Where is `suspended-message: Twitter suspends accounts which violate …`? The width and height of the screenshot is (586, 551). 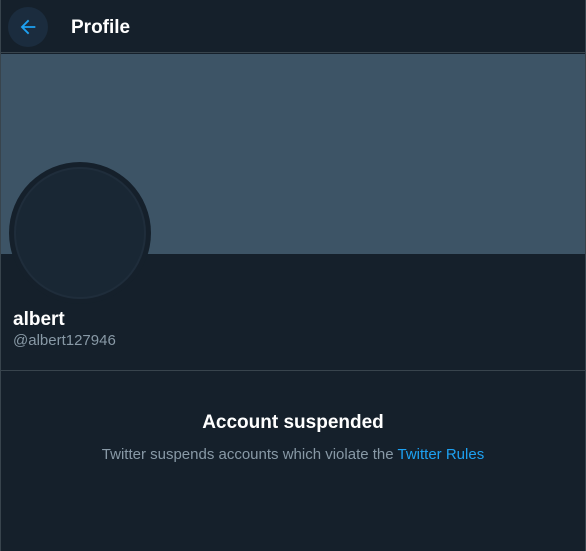 suspended-message: Twitter suspends accounts which violate … is located at coordinates (293, 455).